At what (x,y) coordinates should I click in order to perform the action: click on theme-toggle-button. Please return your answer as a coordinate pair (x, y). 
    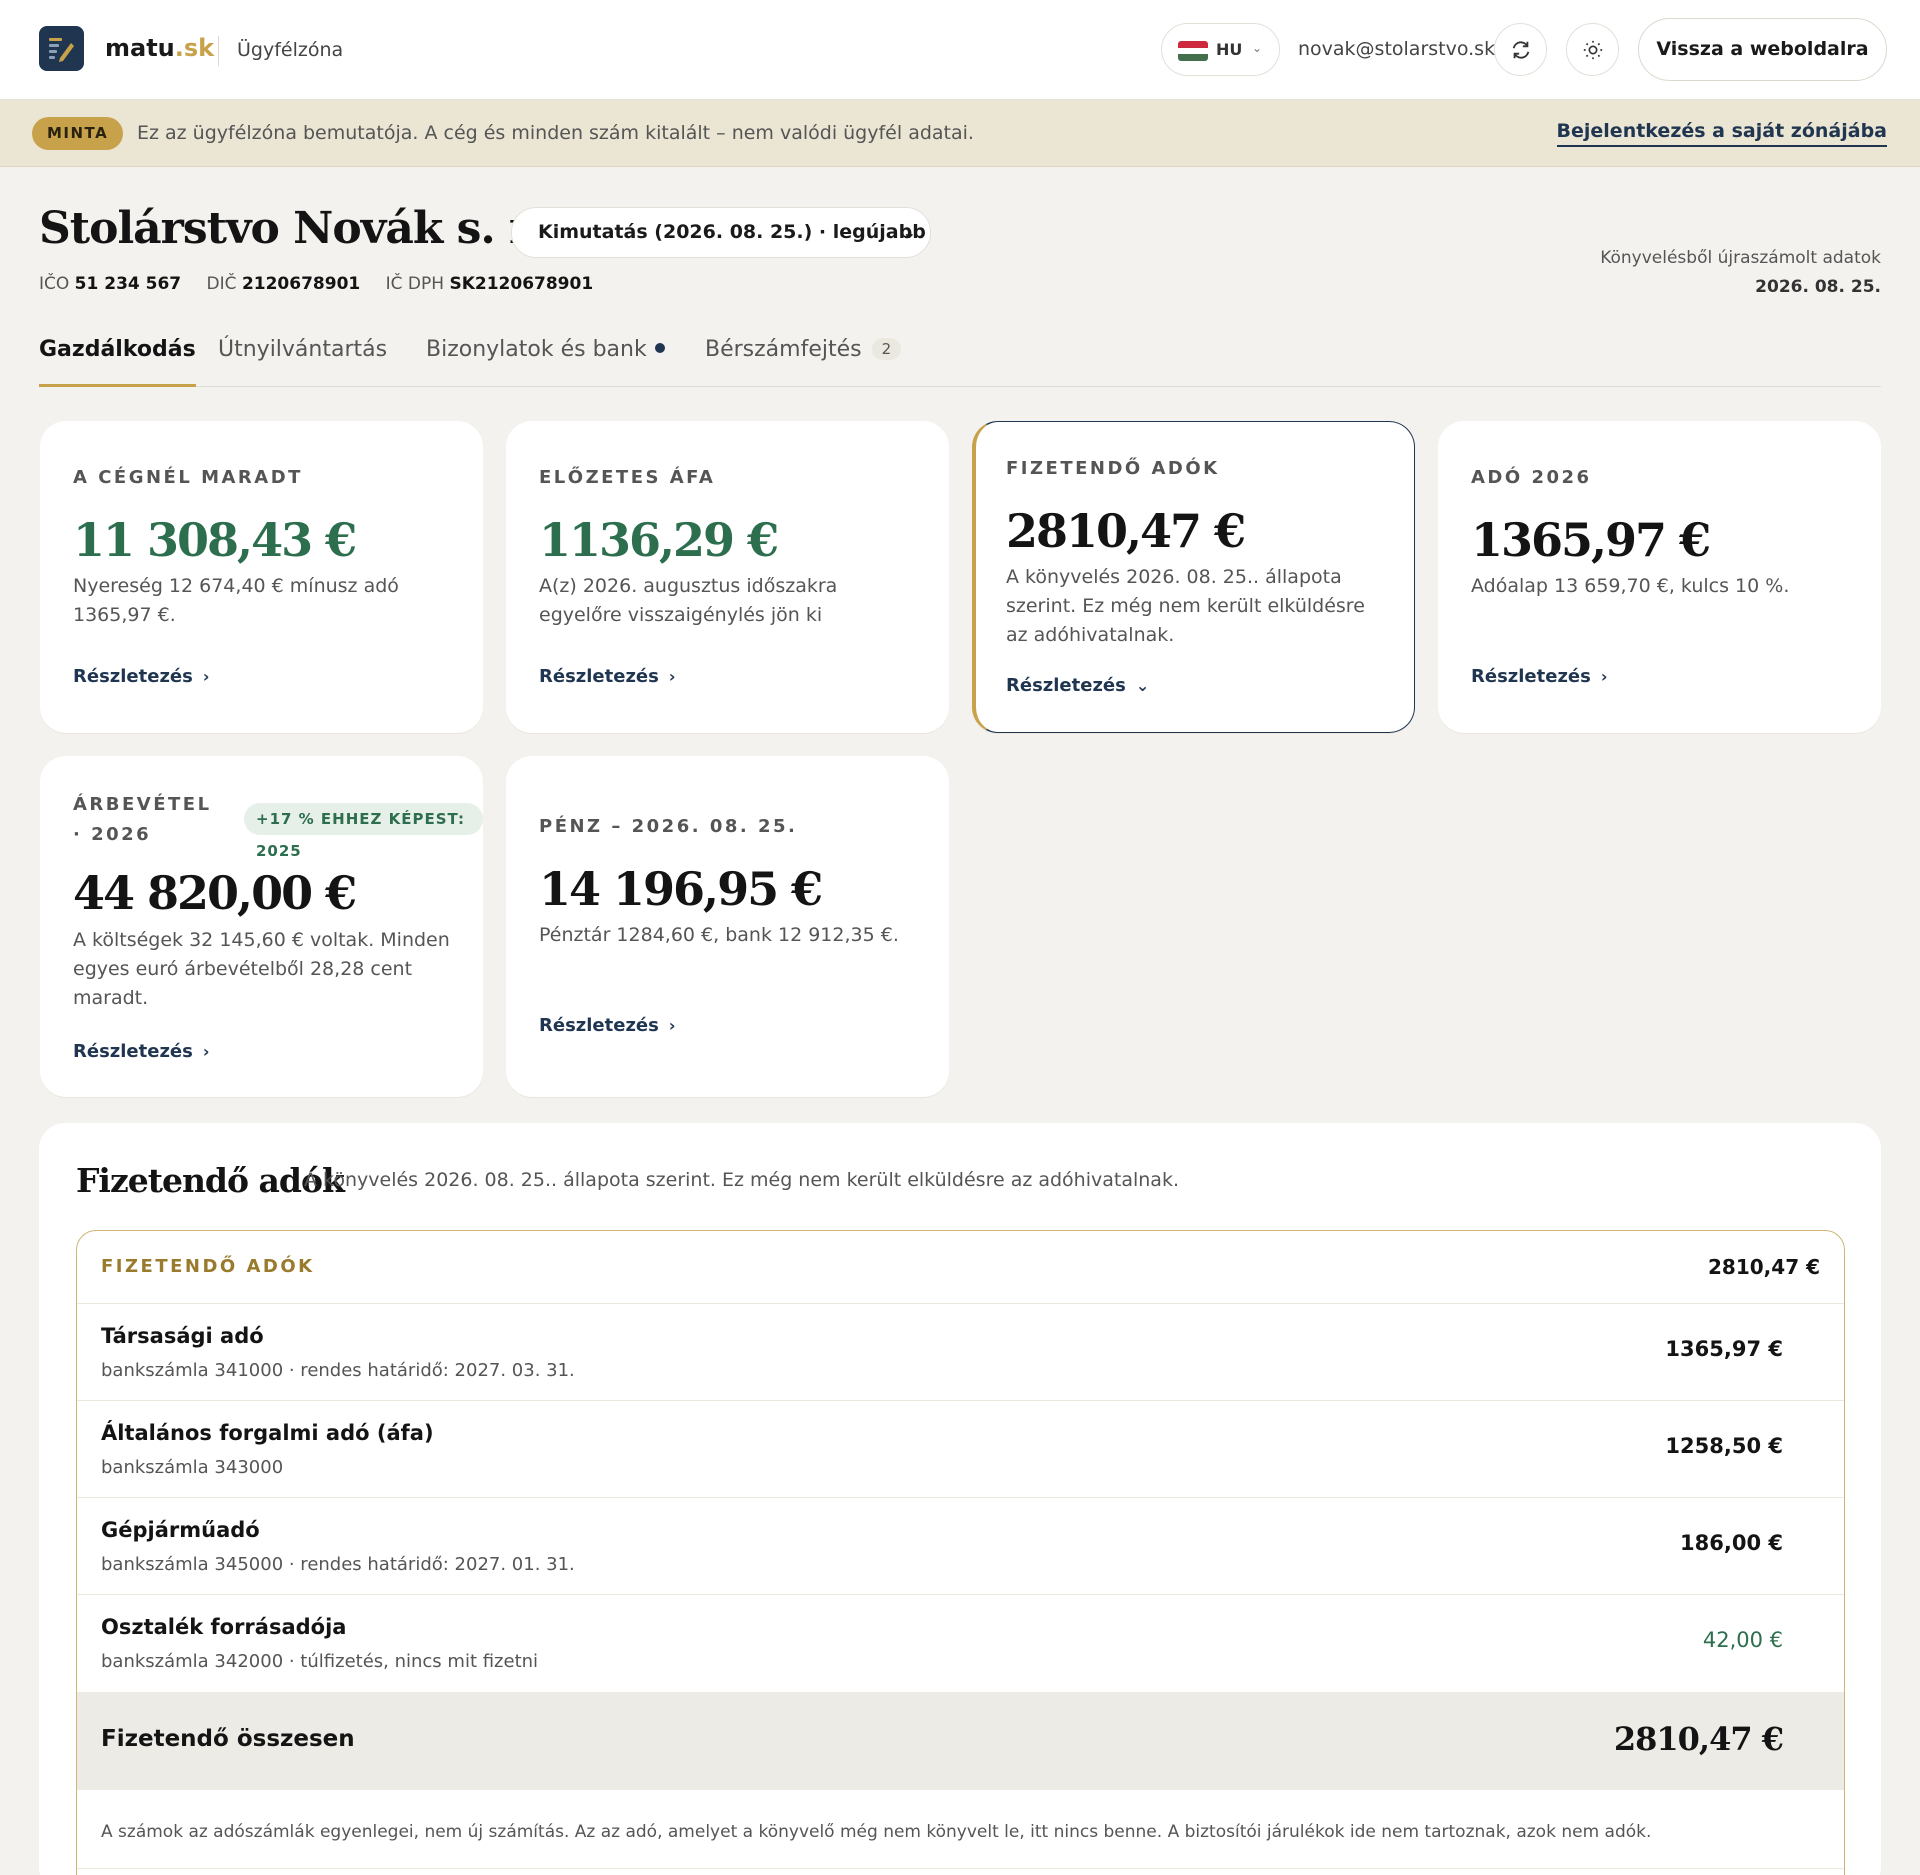
    Looking at the image, I should click on (1592, 49).